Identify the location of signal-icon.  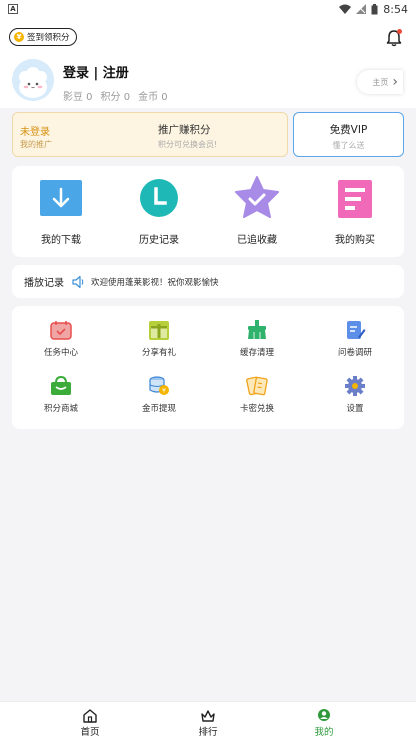
(361, 9).